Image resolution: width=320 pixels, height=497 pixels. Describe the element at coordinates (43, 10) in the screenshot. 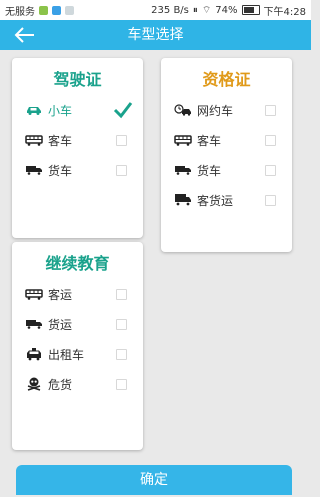

I see `sim-icon` at that location.